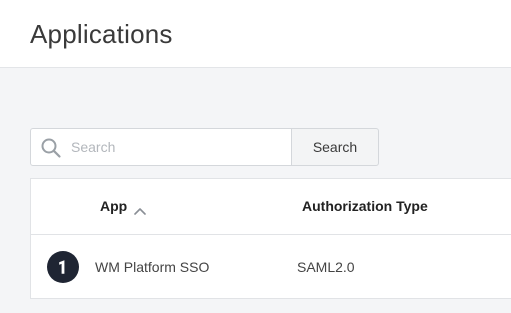  What do you see at coordinates (365, 206) in the screenshot?
I see `column-header-authorization-type: Authorization Type` at bounding box center [365, 206].